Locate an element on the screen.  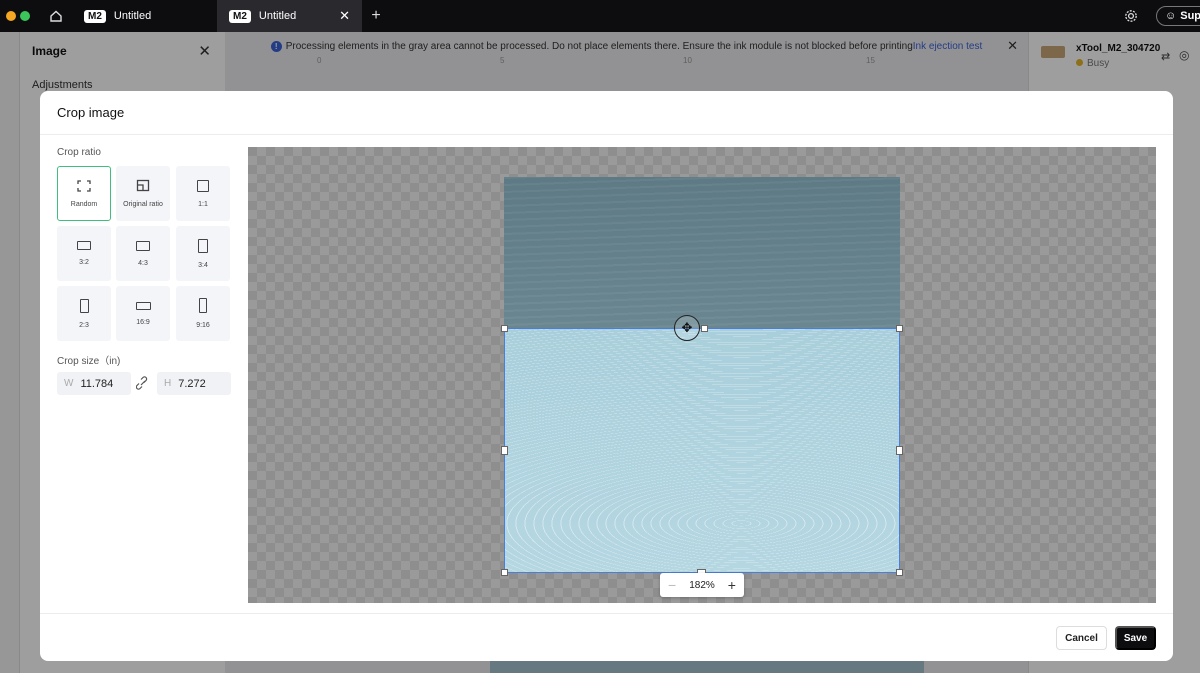
crop-size-label: Crop size（in) is located at coordinates (89, 361).